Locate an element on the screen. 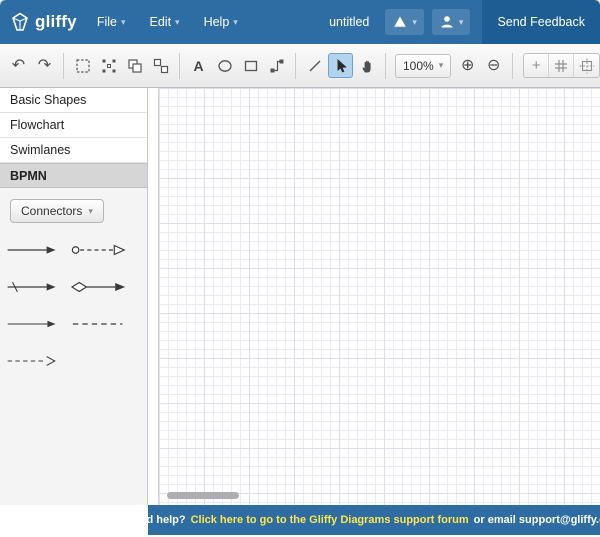 The image size is (600, 537). connector-tool-button is located at coordinates (276, 65).